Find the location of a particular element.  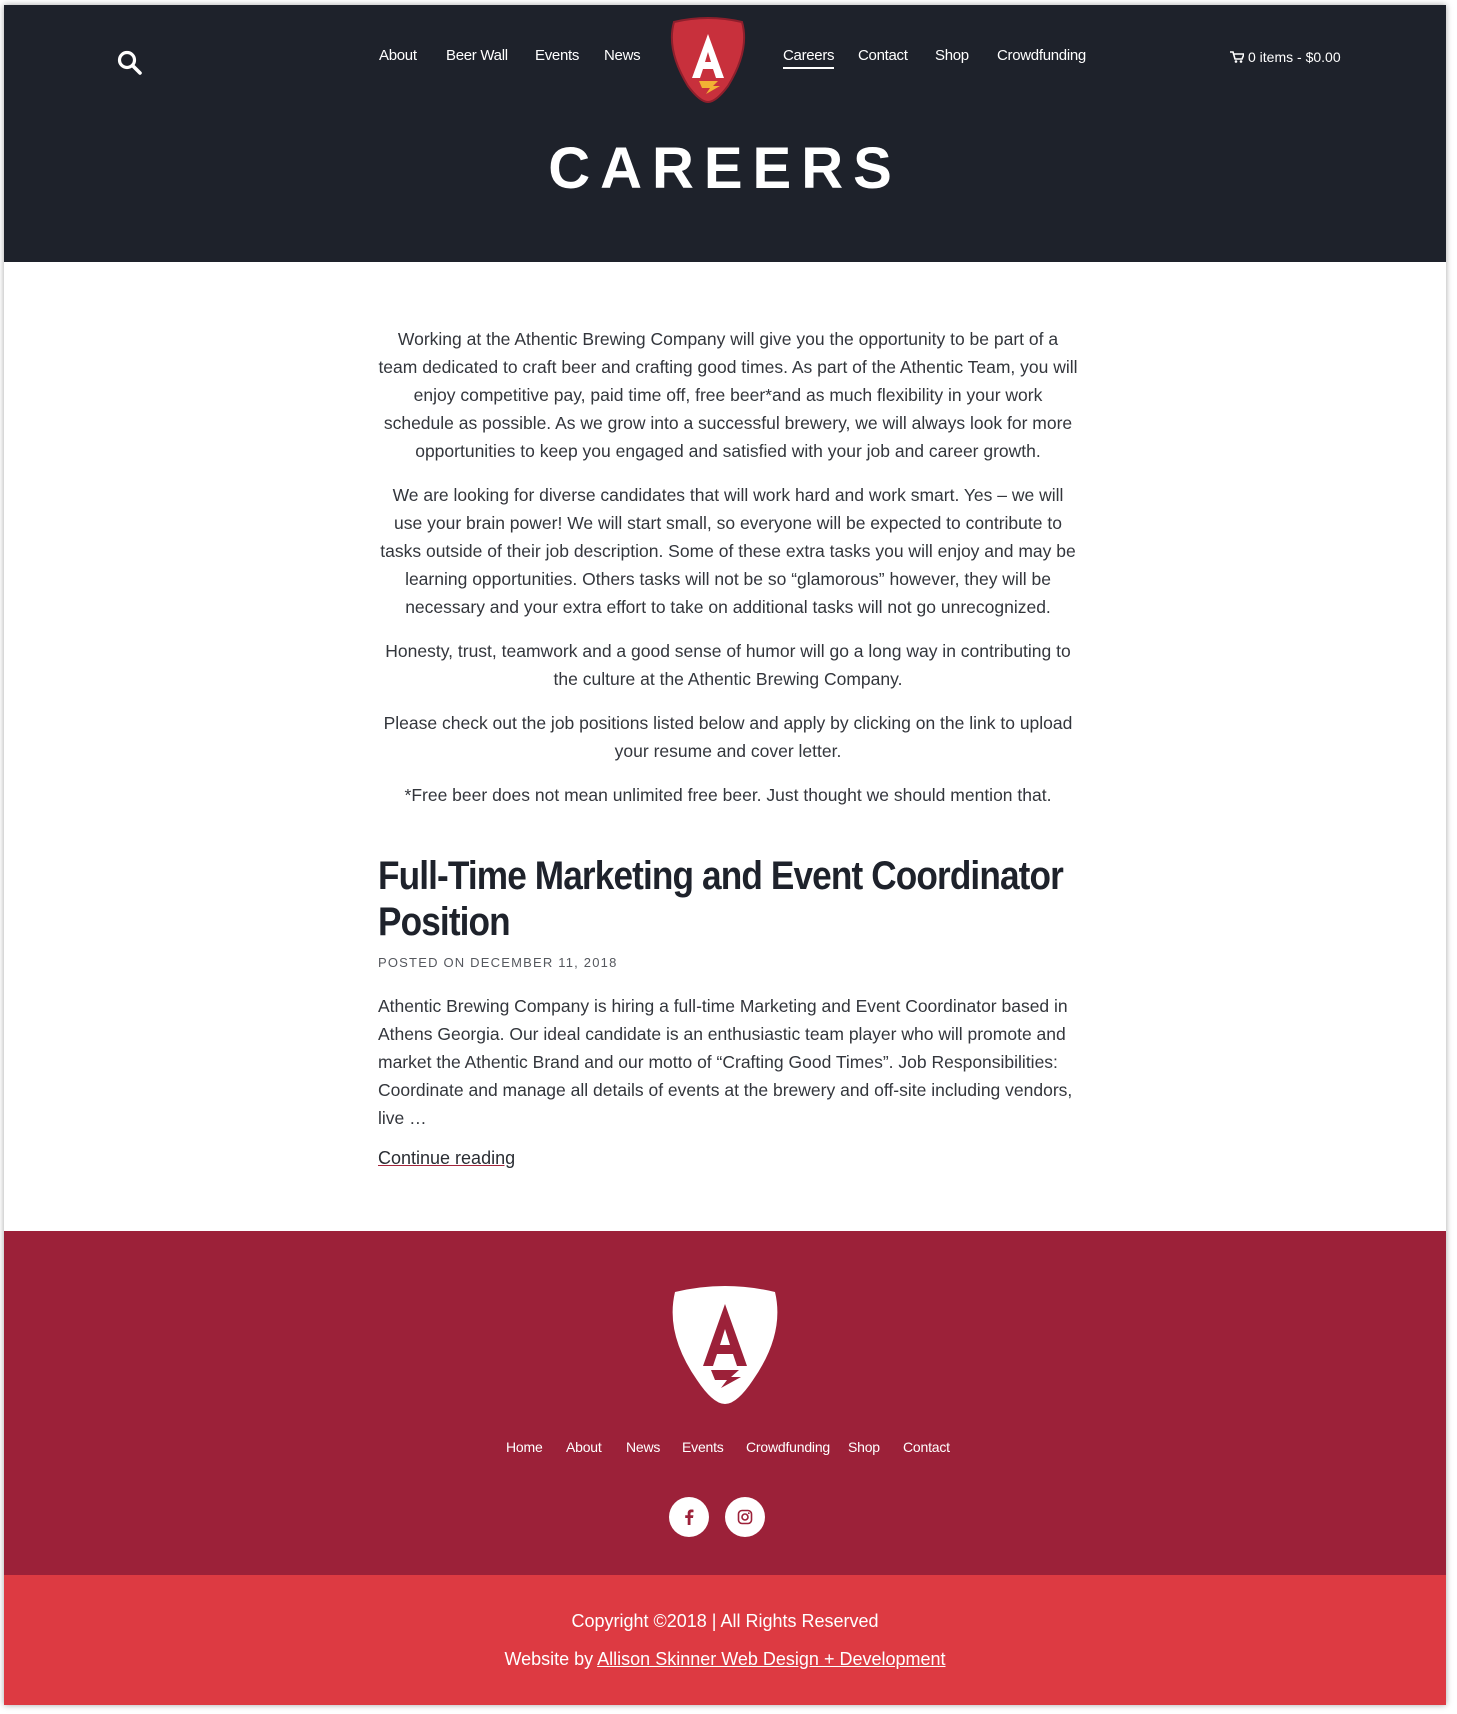

cart-link: 0 items - $0.00 is located at coordinates (1285, 57).